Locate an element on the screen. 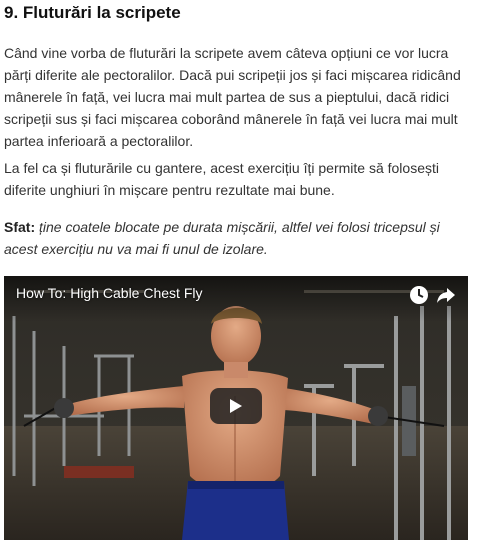  tip-label: Sfat: is located at coordinates (20, 227).